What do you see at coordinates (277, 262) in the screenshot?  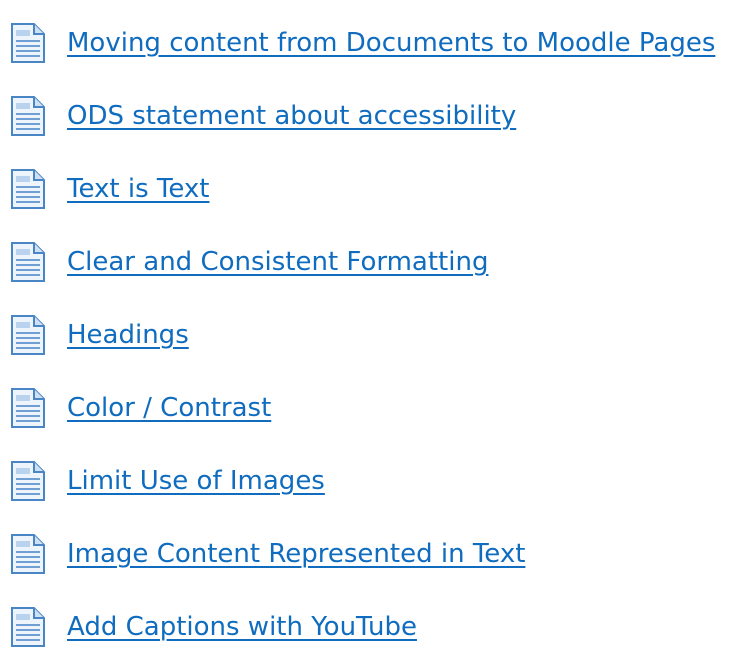 I see `activity-link-clear-formatting: Clear and Consistent Formatting` at bounding box center [277, 262].